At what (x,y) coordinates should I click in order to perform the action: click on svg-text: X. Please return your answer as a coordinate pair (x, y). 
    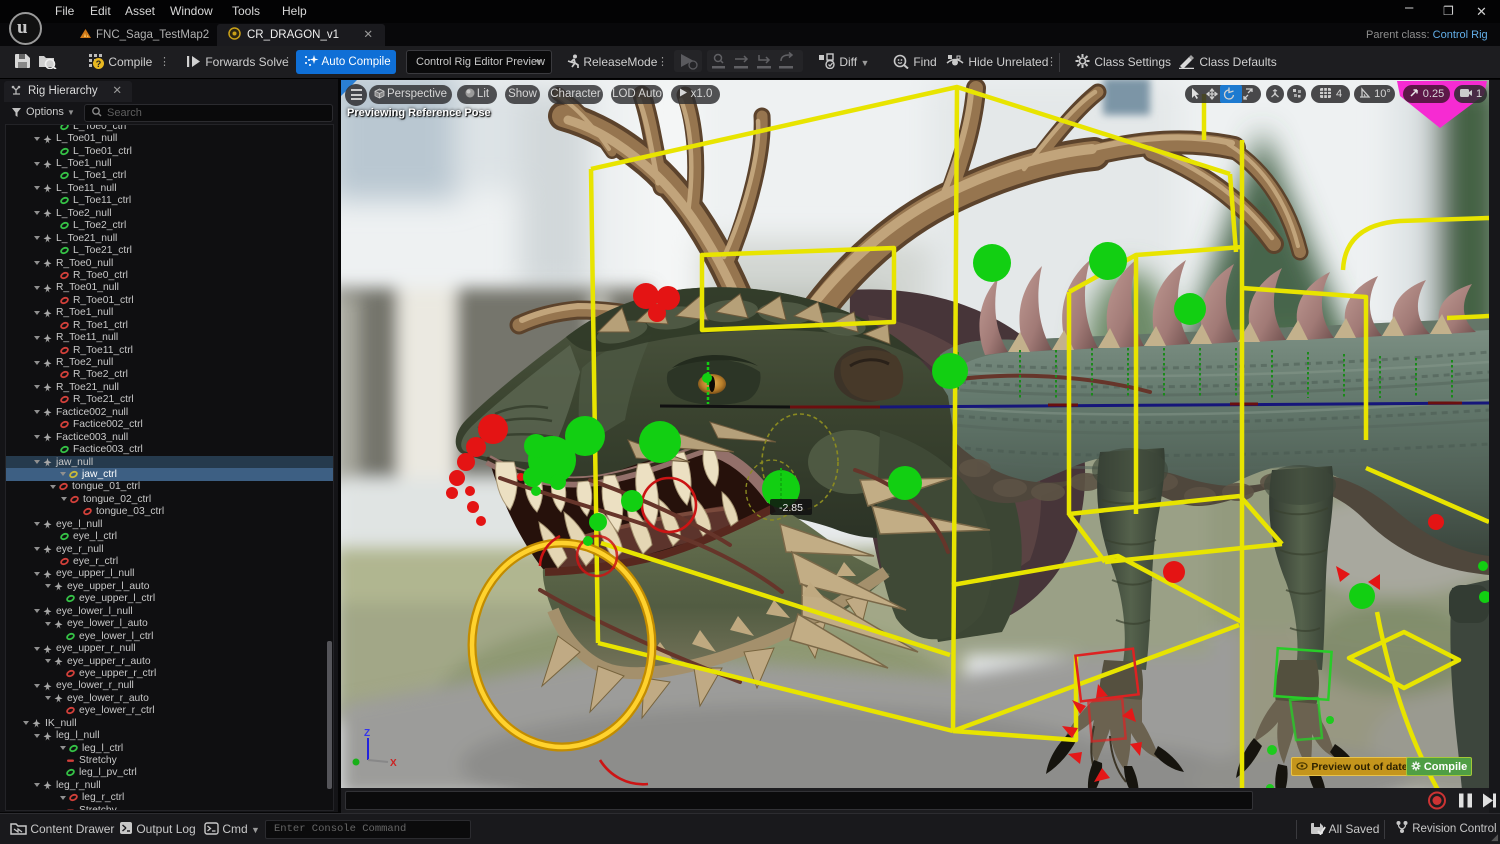
    Looking at the image, I should click on (393, 763).